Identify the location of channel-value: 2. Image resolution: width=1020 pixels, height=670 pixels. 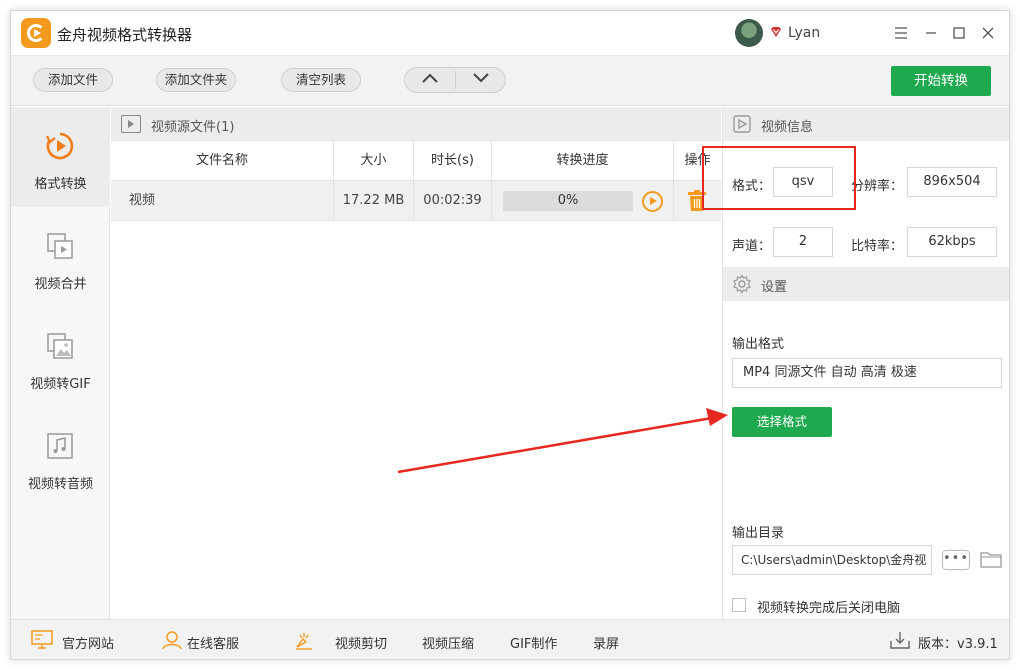
(803, 242).